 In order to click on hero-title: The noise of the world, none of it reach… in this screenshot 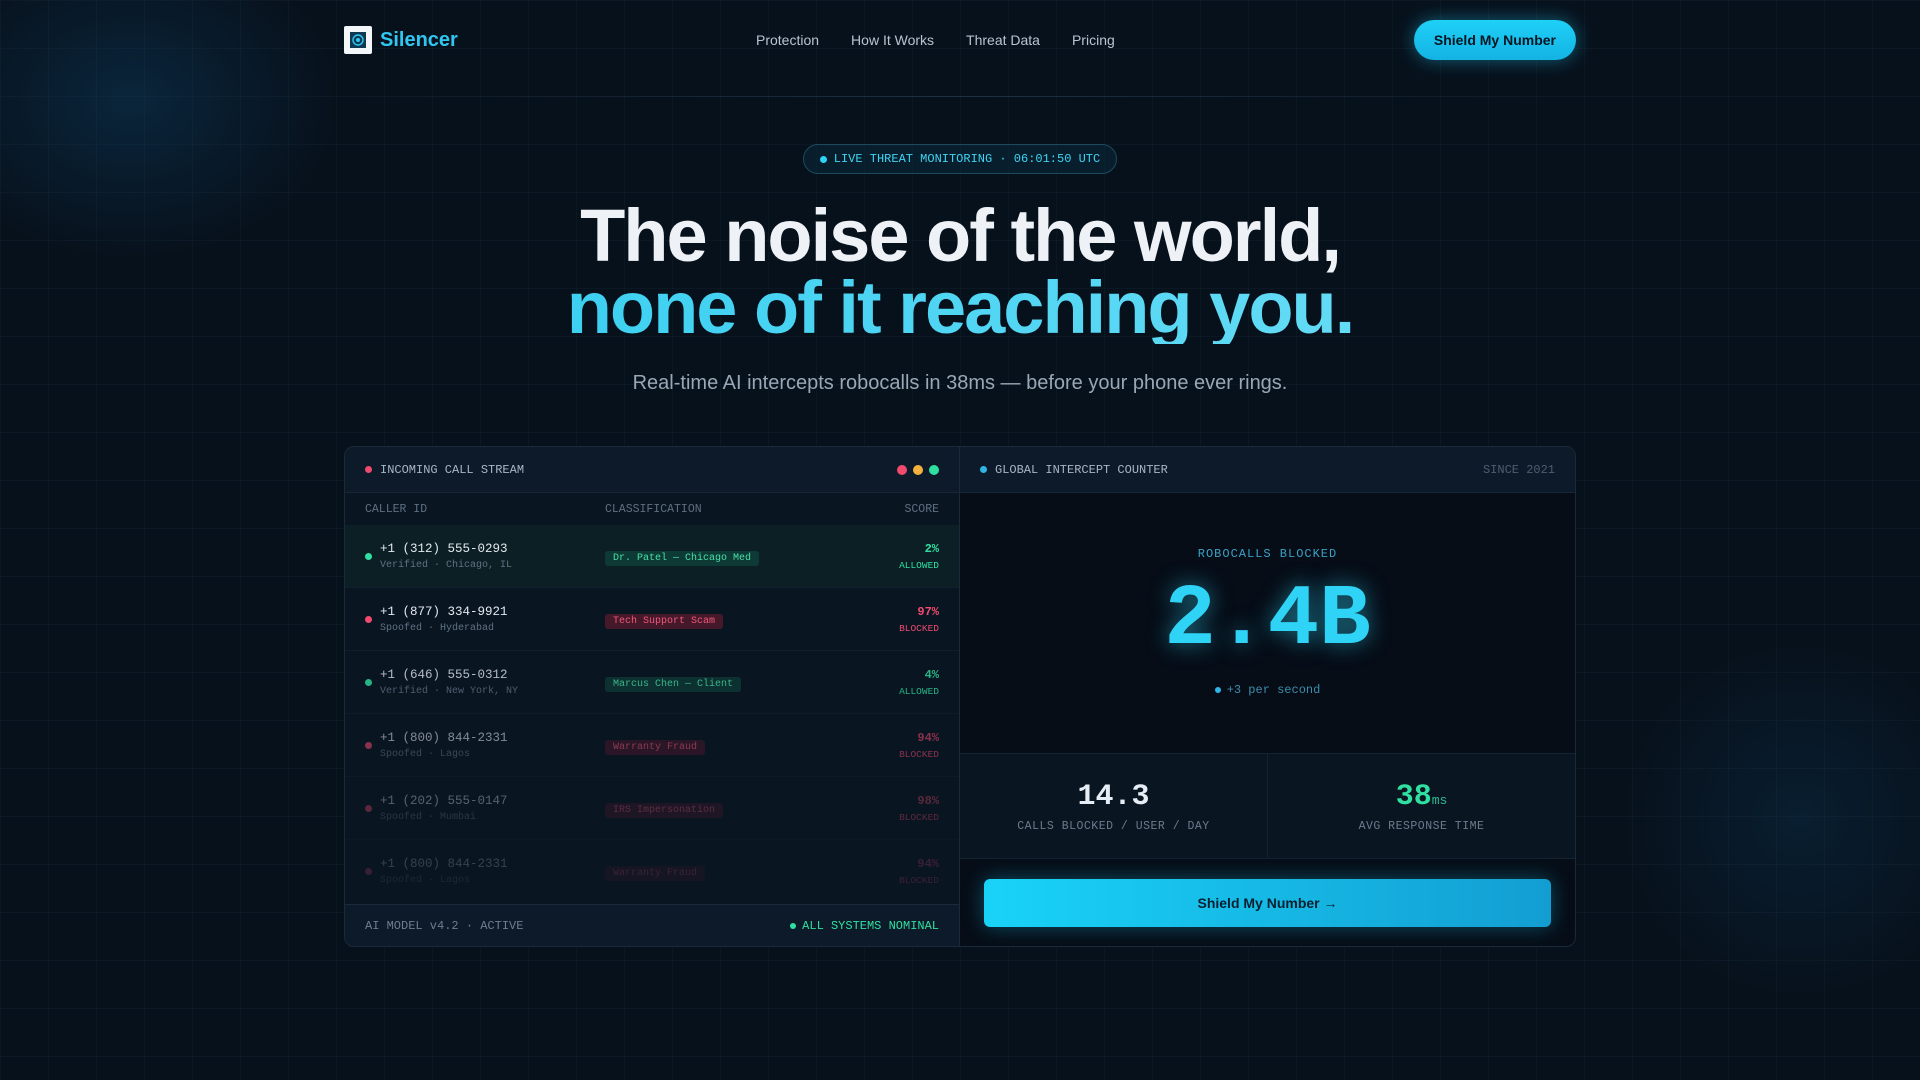, I will do `click(960, 269)`.